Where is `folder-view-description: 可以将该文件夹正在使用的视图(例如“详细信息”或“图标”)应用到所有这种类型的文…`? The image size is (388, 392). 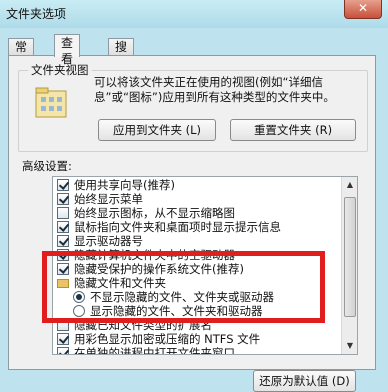 folder-view-description: 可以将该文件夹正在使用的视图(例如“详细信息”或“图标”)应用到所有这种类型的文… is located at coordinates (214, 89).